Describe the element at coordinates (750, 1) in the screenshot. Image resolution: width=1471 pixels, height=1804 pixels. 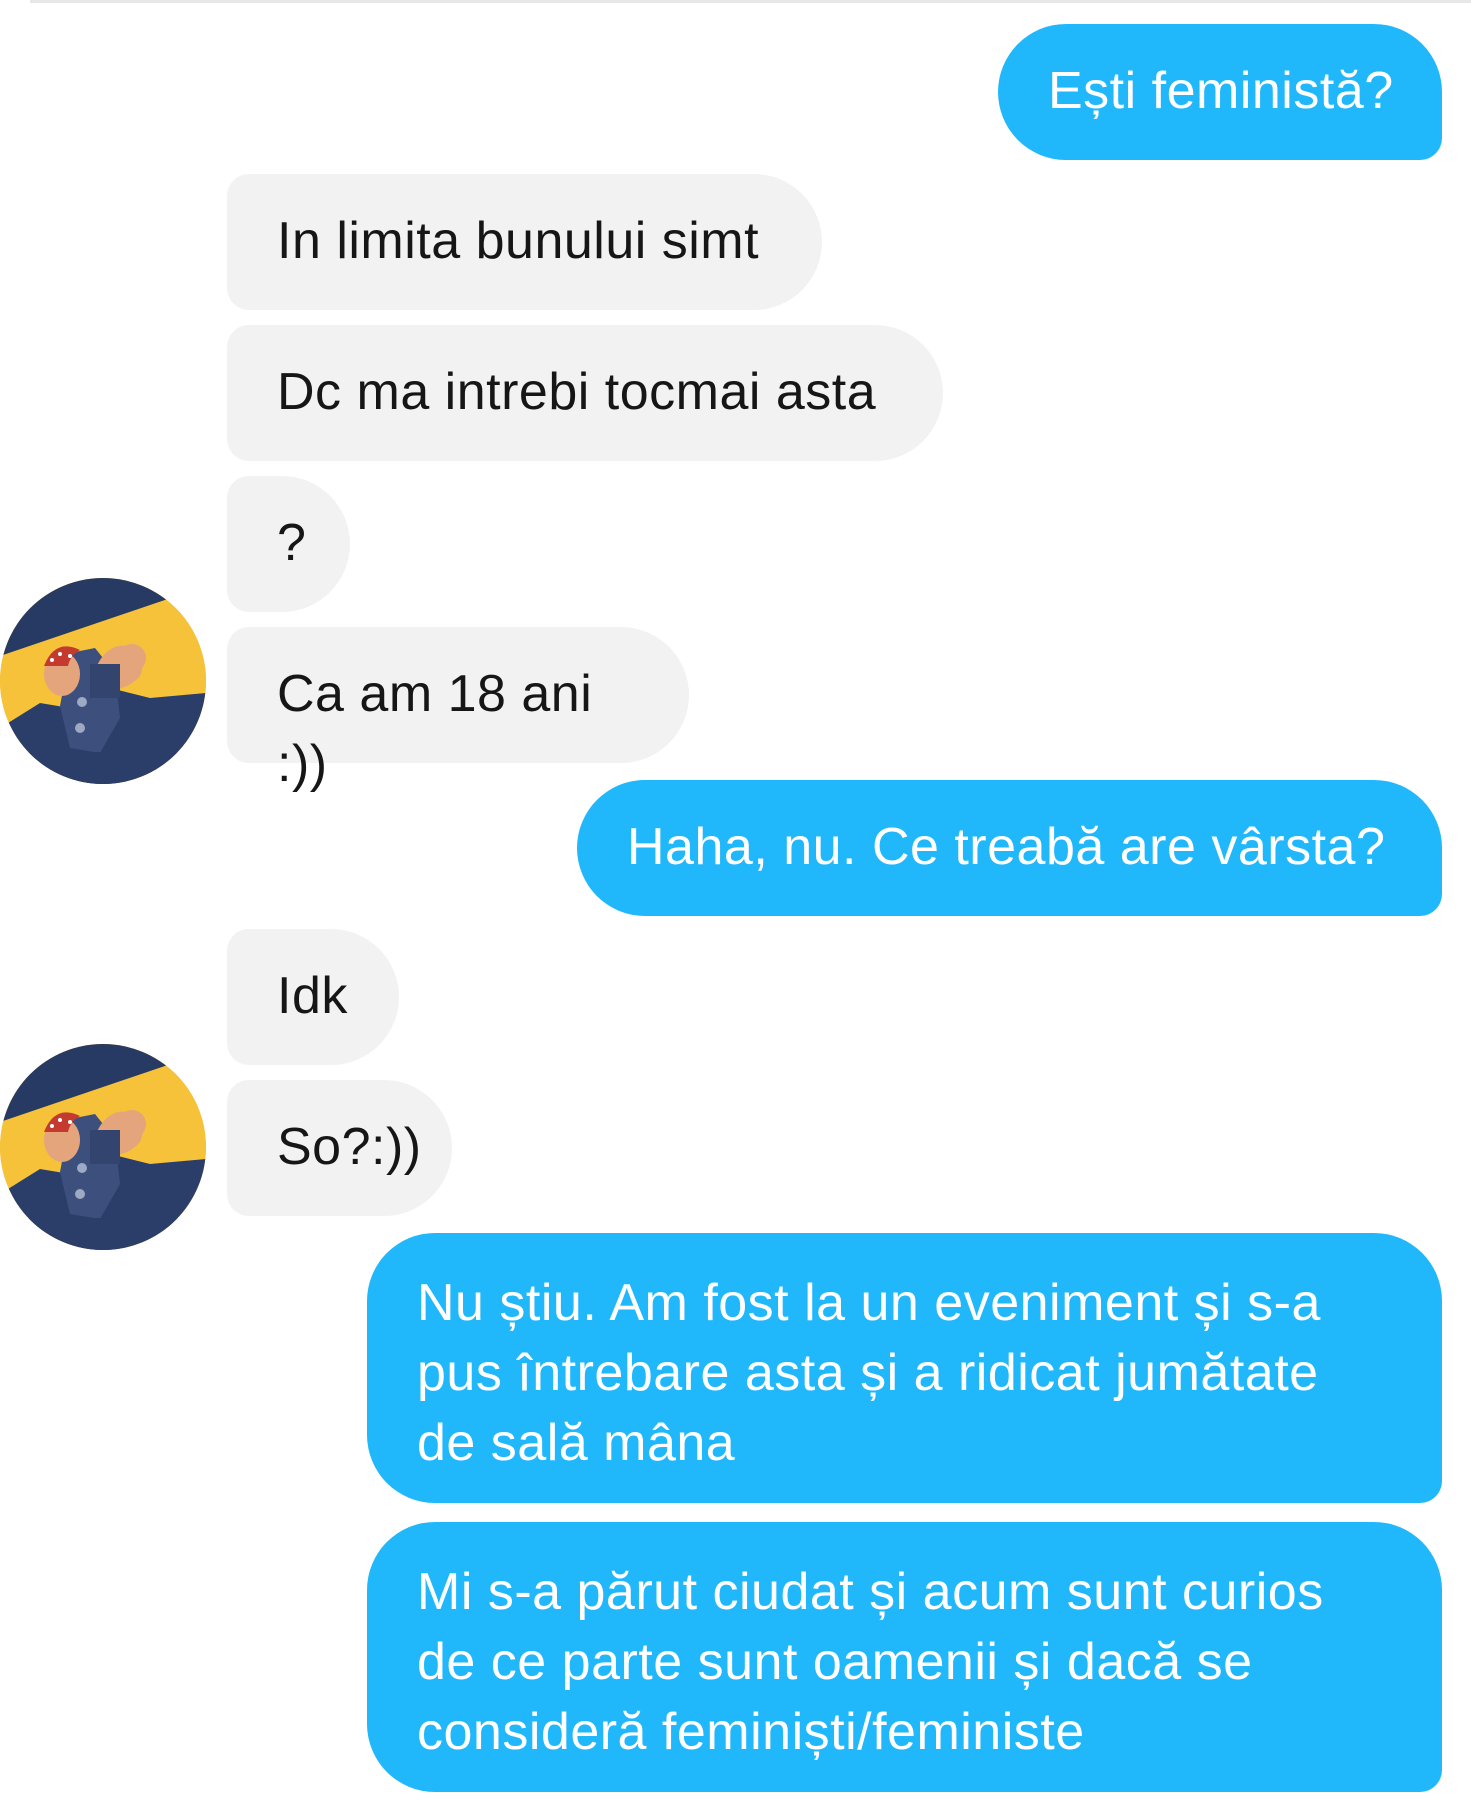
I see `header-edge` at that location.